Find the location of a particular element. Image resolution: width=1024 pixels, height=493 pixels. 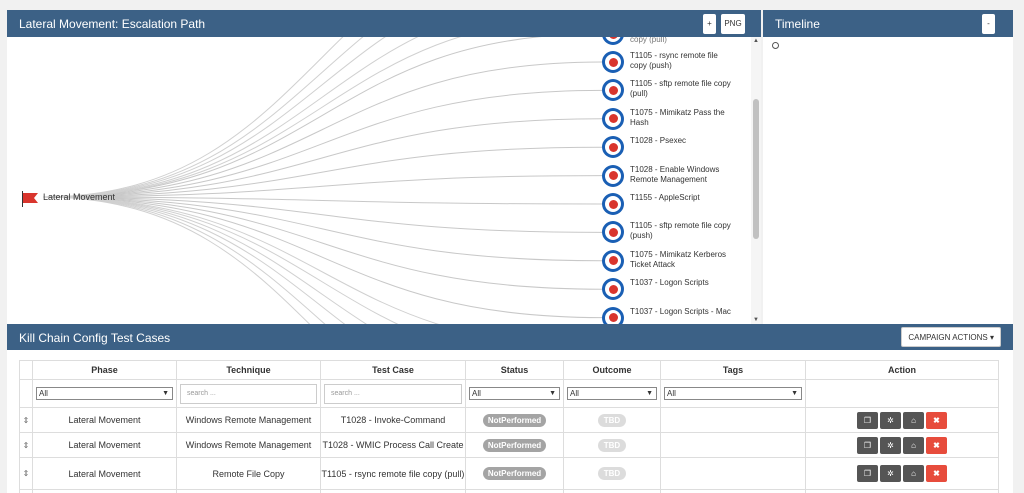

png-export-button: PNG is located at coordinates (733, 24).